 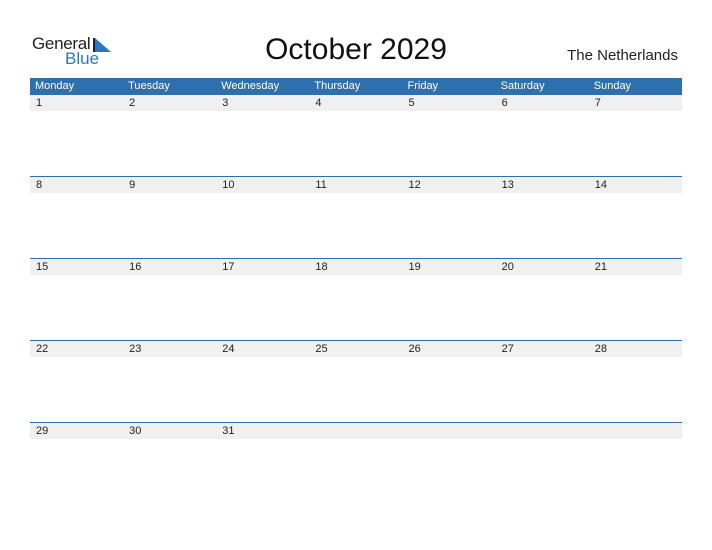 I want to click on week-row: 15 16 17 18 19 20 21, so click(x=356, y=299).